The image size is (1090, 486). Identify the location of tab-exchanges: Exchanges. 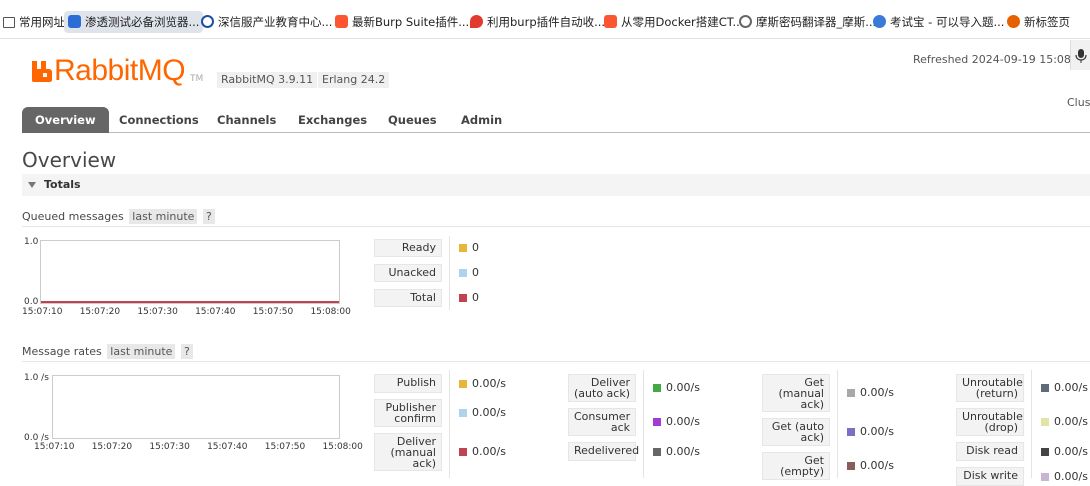
(332, 120).